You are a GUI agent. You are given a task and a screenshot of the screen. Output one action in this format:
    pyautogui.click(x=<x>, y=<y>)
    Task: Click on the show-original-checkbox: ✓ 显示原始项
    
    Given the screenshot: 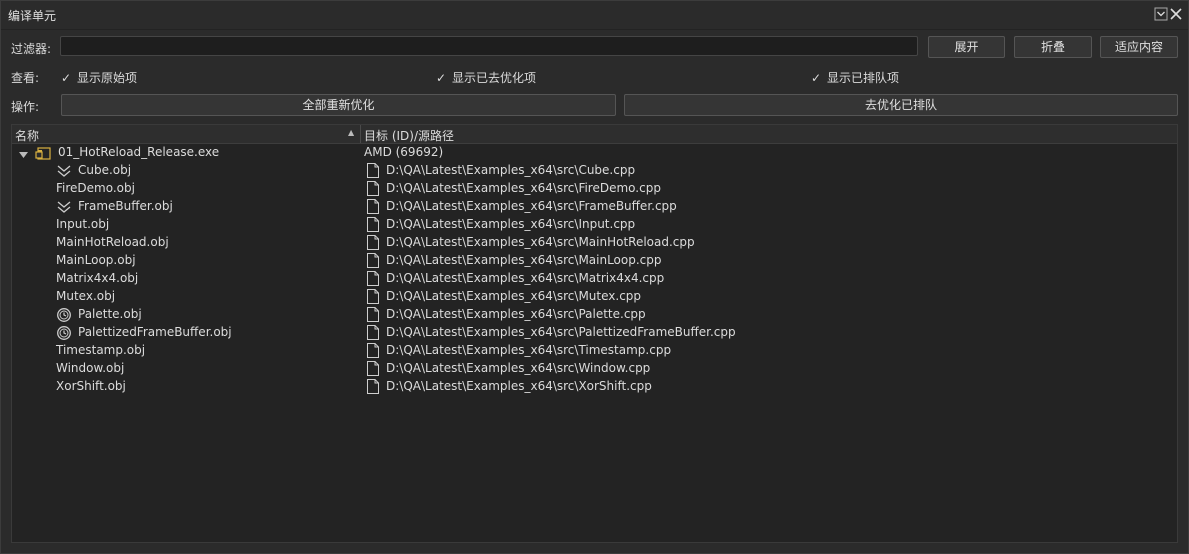 What is the action you would take?
    pyautogui.click(x=99, y=77)
    